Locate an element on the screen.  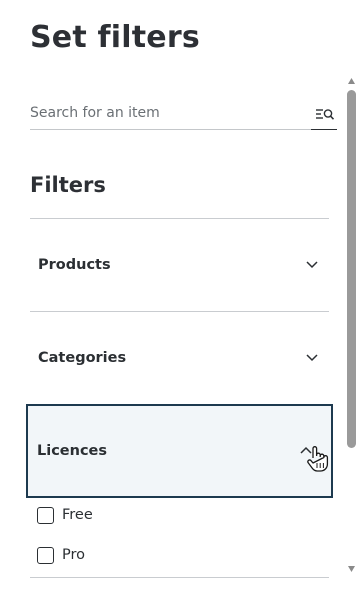
section-label: Categories is located at coordinates (82, 358).